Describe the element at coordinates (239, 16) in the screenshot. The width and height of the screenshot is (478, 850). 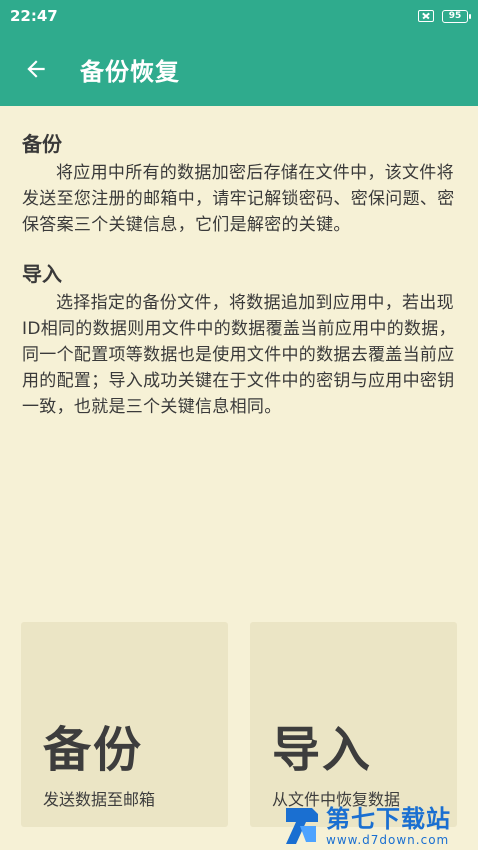
I see `status-bar: 22:47 95` at that location.